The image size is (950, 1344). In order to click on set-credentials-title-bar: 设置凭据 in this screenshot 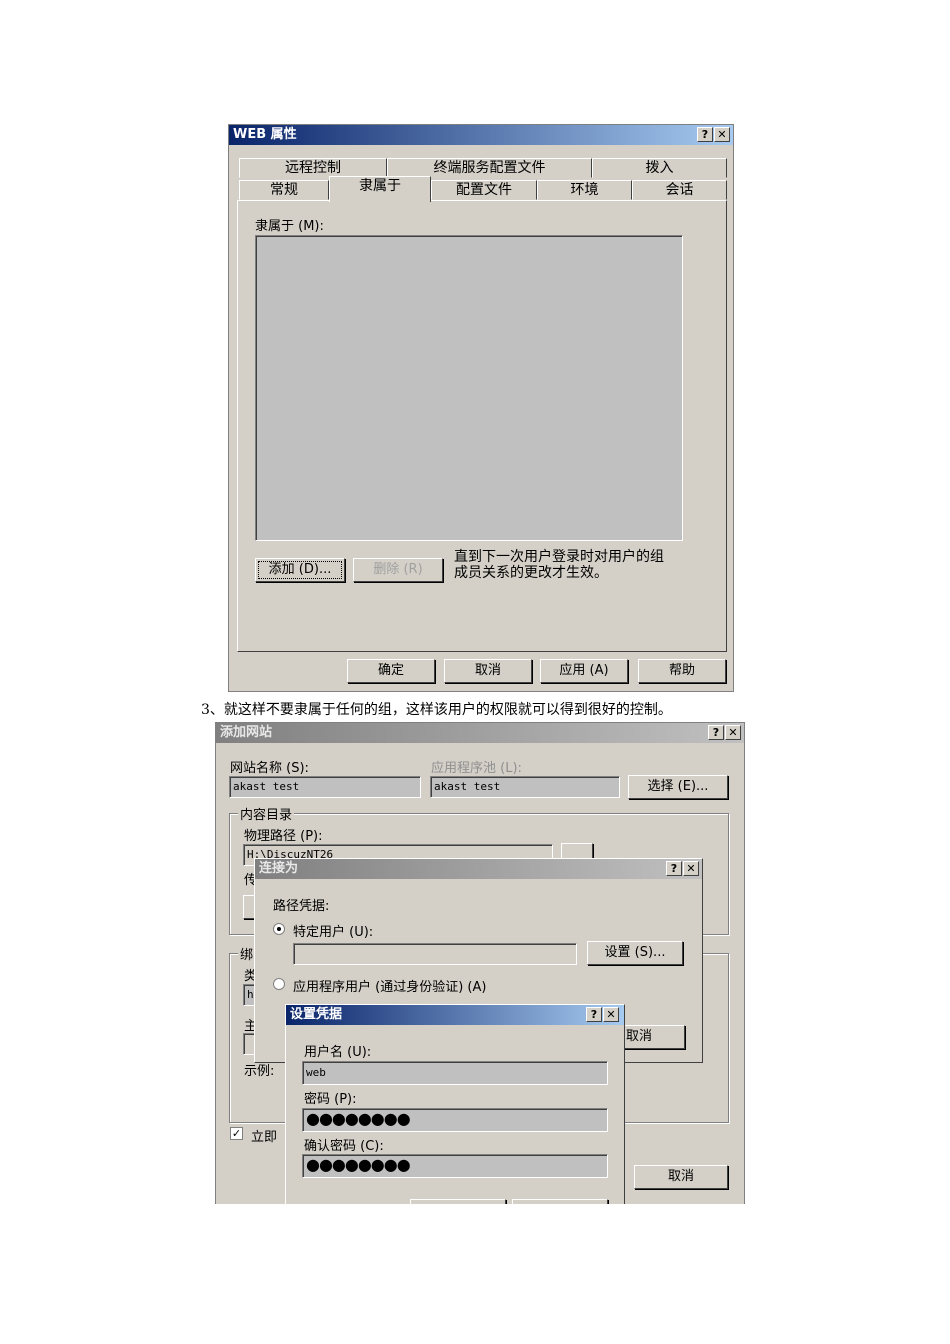, I will do `click(455, 1015)`.